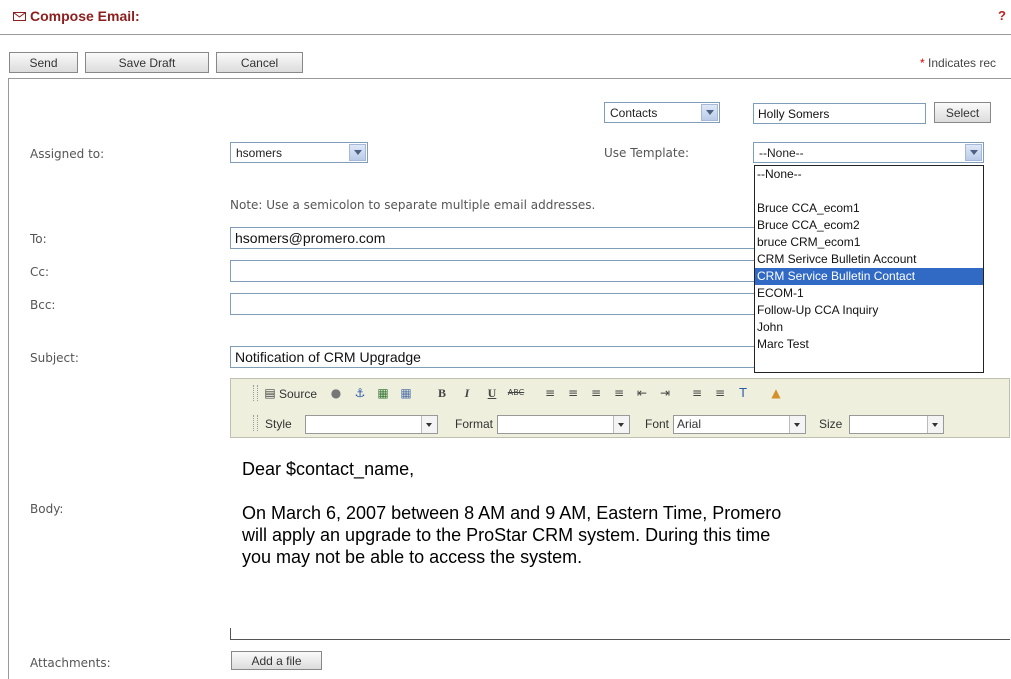  What do you see at coordinates (442, 393) in the screenshot?
I see `bold-icon: B` at bounding box center [442, 393].